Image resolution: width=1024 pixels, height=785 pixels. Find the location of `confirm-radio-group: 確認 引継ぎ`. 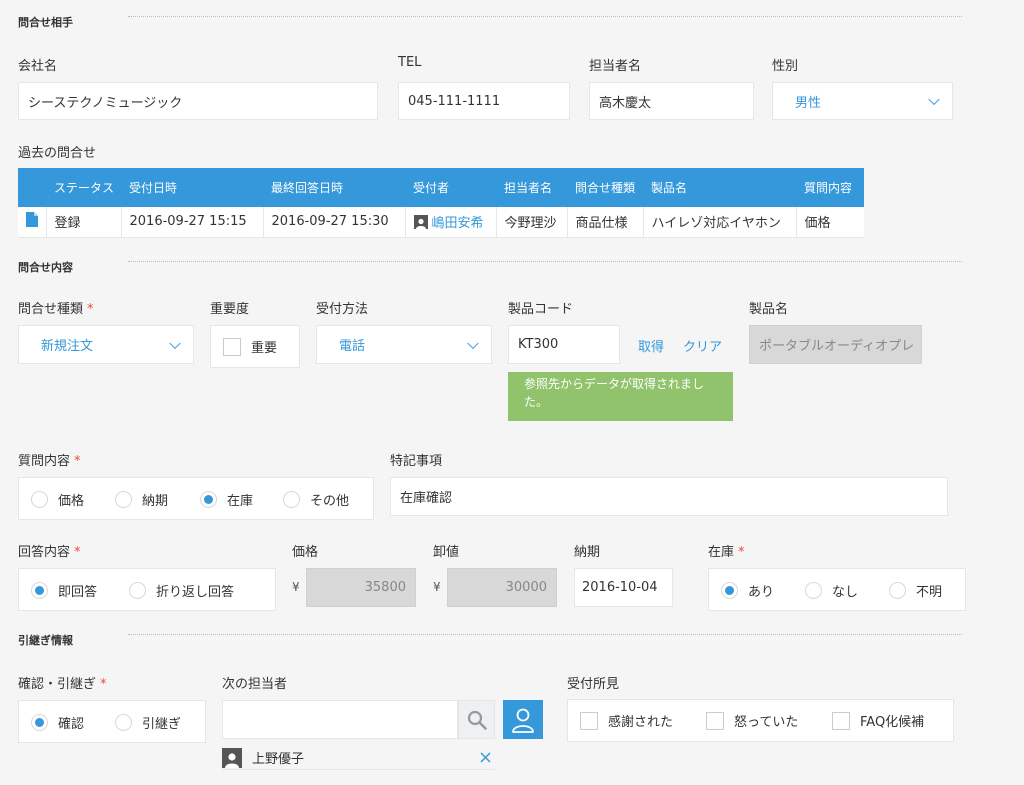

confirm-radio-group: 確認 引継ぎ is located at coordinates (112, 721).